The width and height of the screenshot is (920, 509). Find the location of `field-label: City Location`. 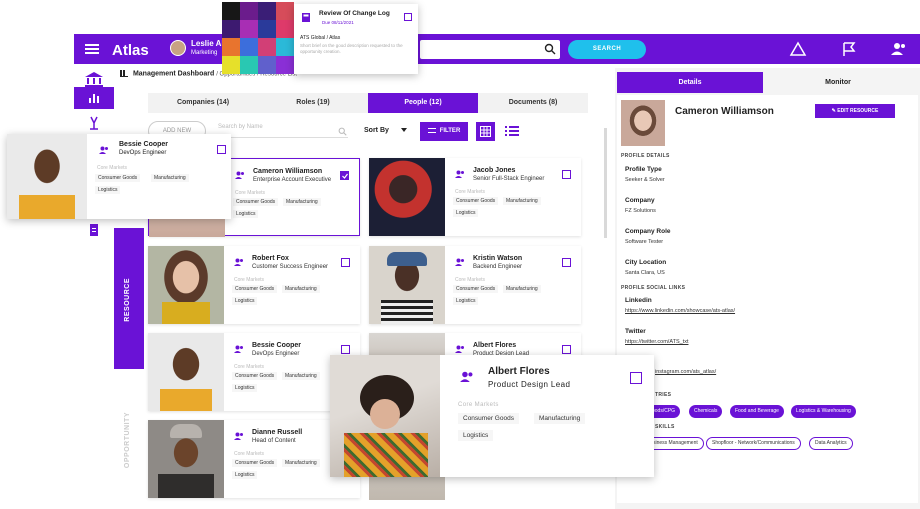

field-label: City Location is located at coordinates (646, 262).